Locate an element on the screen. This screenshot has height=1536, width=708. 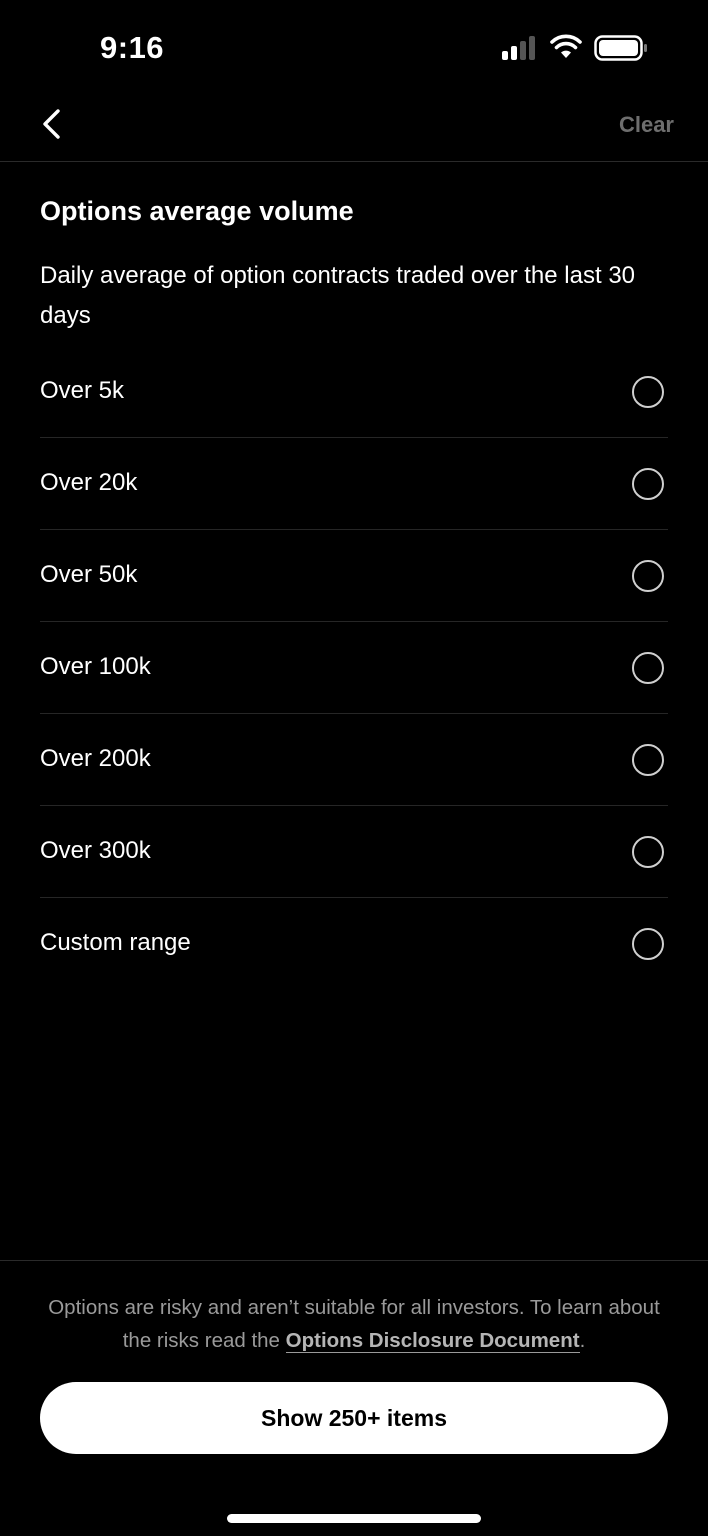
wifi-icon is located at coordinates (566, 46).